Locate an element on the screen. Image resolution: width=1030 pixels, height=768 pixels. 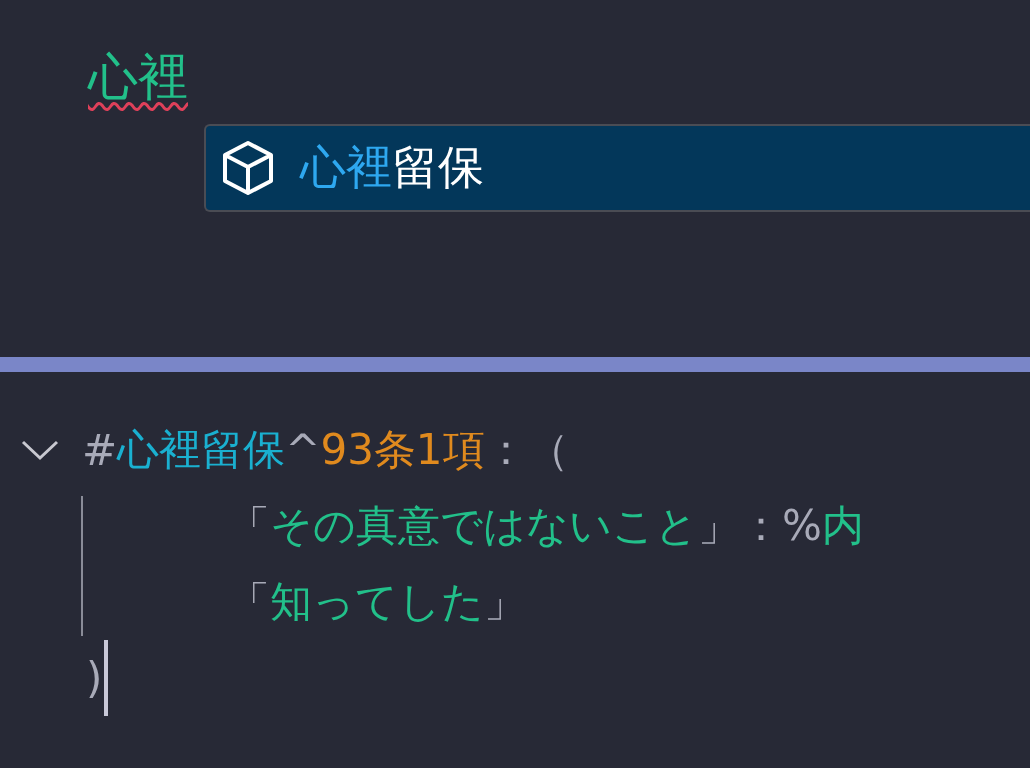
article-reference: 93条1項 is located at coordinates (402, 450).